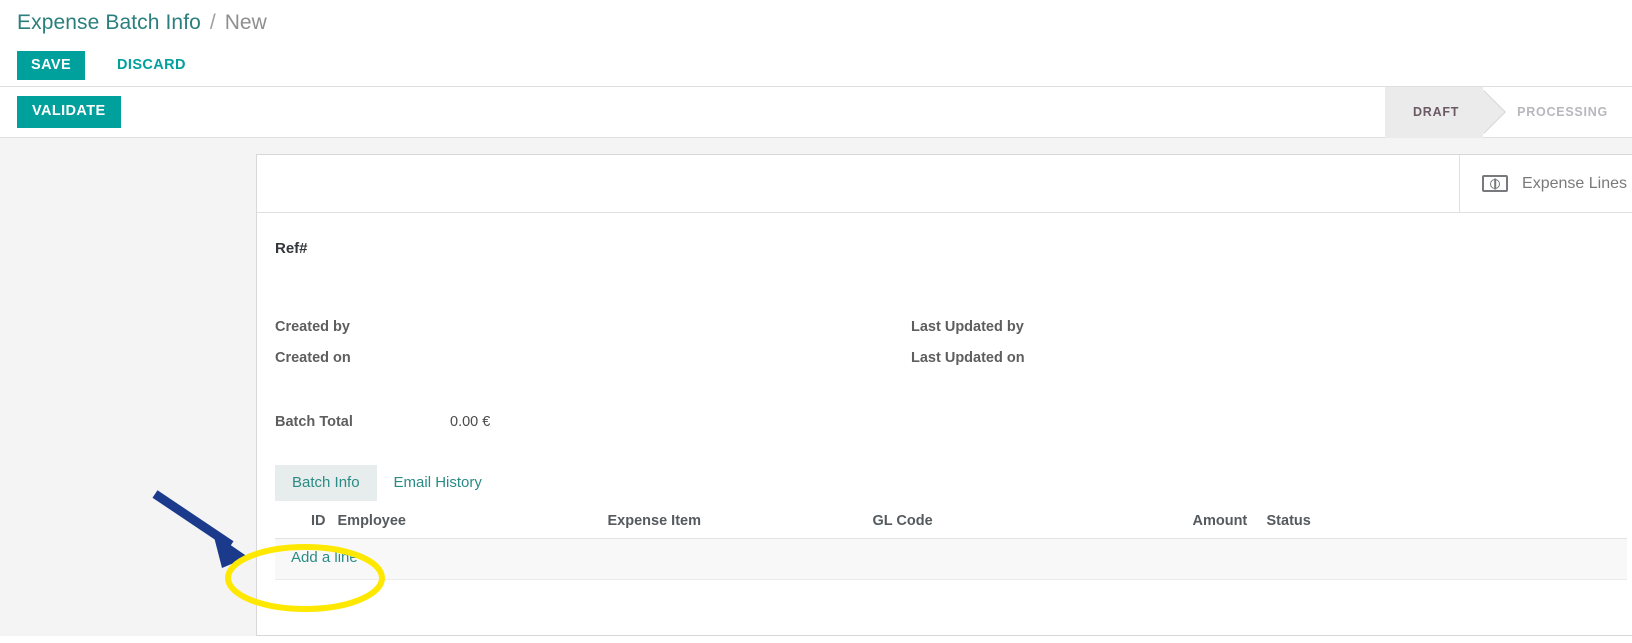 This screenshot has height=643, width=1632. What do you see at coordinates (967, 327) in the screenshot?
I see `field-last-updated-by-label: Last Updated by` at bounding box center [967, 327].